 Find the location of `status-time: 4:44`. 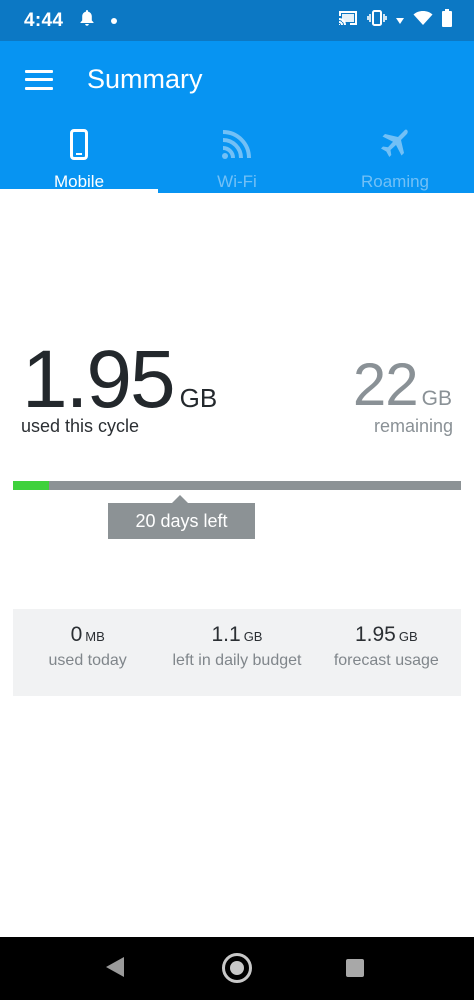

status-time: 4:44 is located at coordinates (44, 20).